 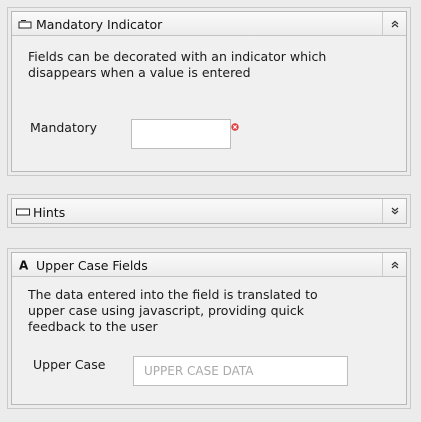 I want to click on hints-panel-body: Hints, so click(x=209, y=211).